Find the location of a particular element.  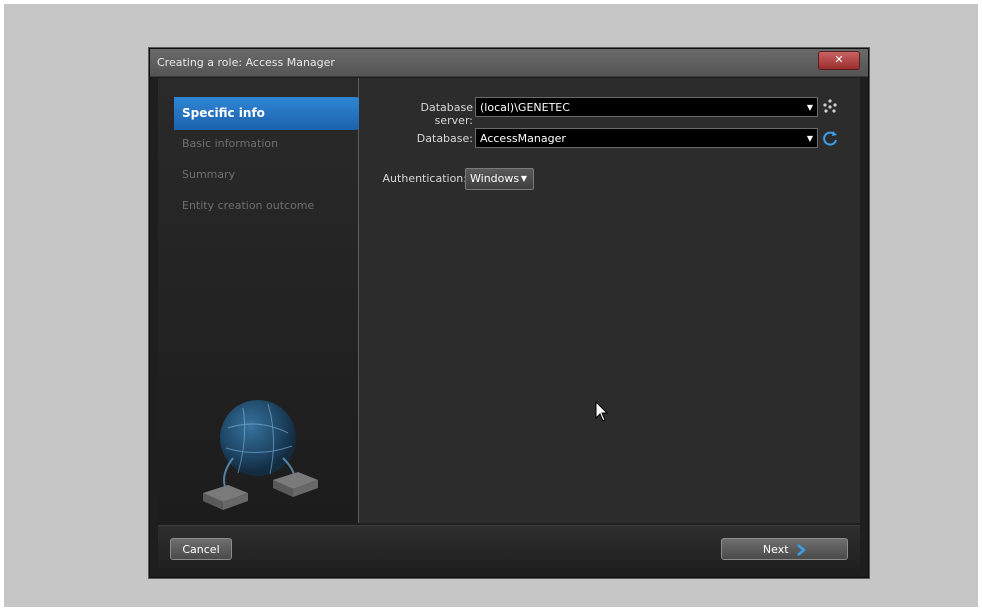

refresh-icon is located at coordinates (830, 138).